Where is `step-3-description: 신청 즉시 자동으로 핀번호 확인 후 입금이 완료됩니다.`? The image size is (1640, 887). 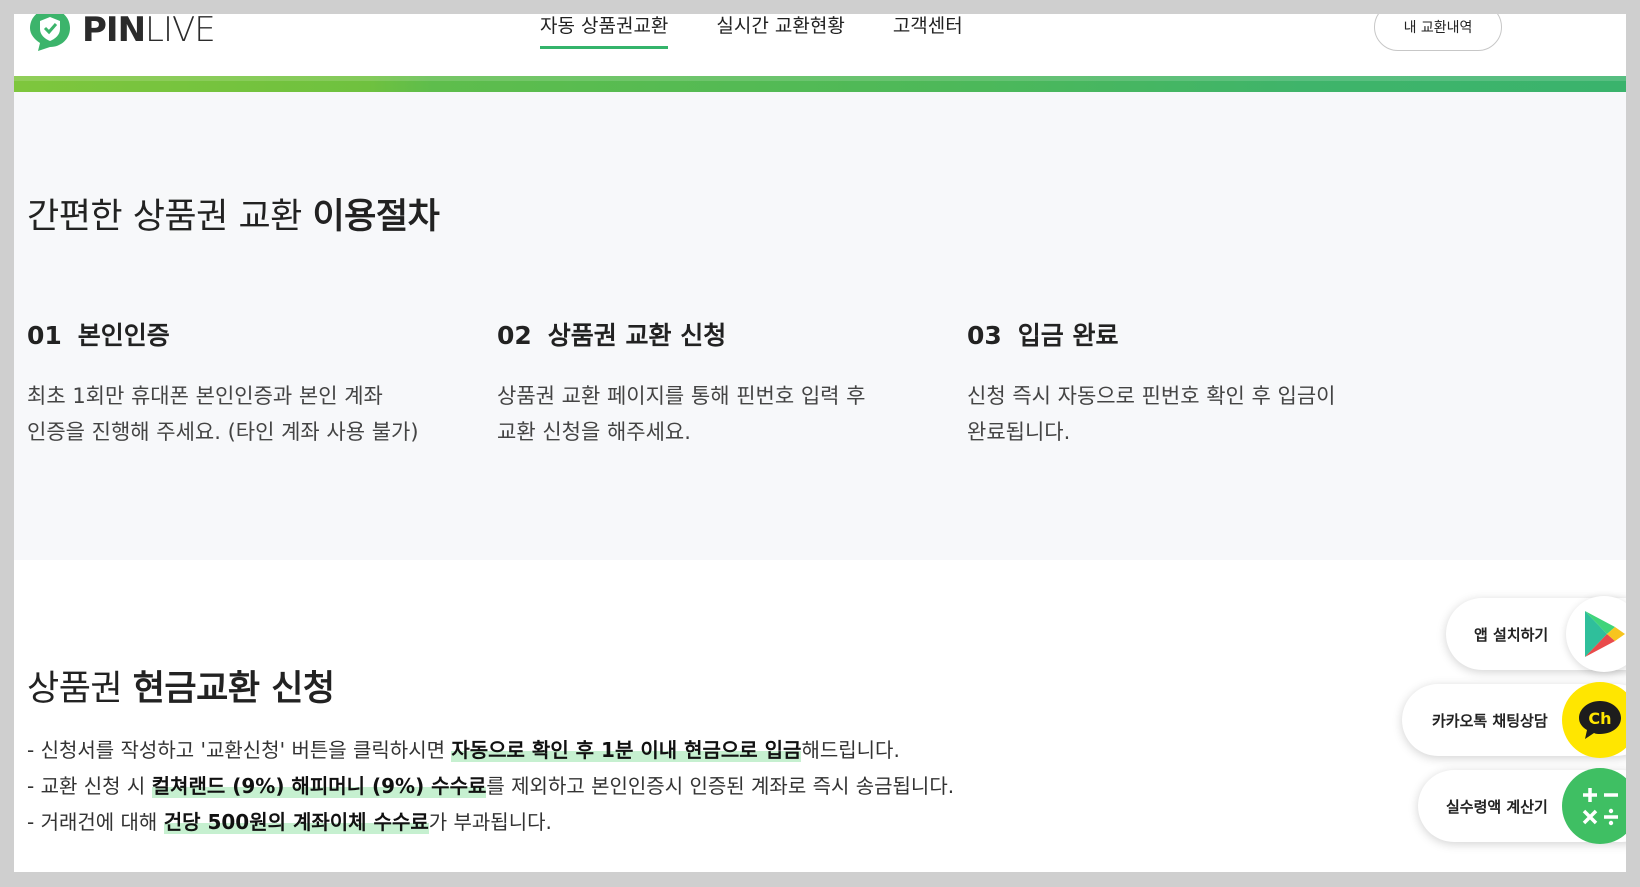 step-3-description: 신청 즉시 자동으로 핀번호 확인 후 입금이 완료됩니다. is located at coordinates (1151, 414).